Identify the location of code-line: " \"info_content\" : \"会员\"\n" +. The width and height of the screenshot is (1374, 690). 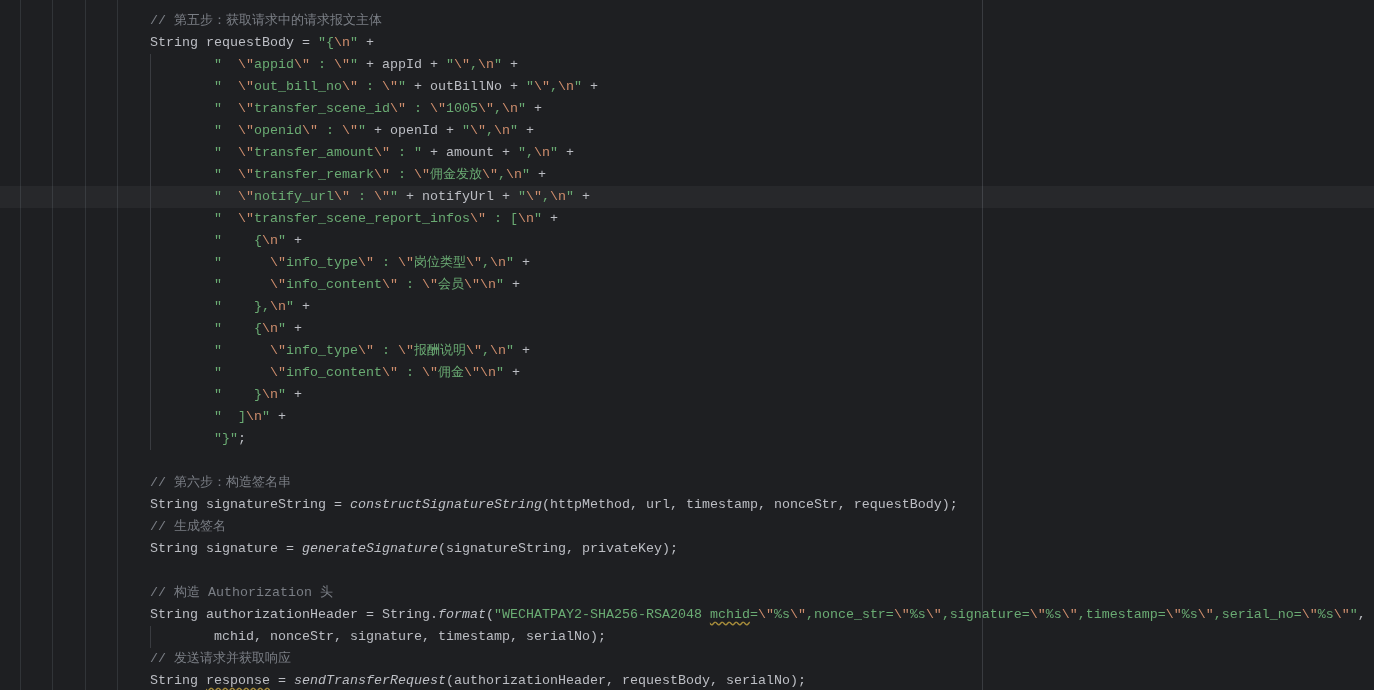
(367, 285).